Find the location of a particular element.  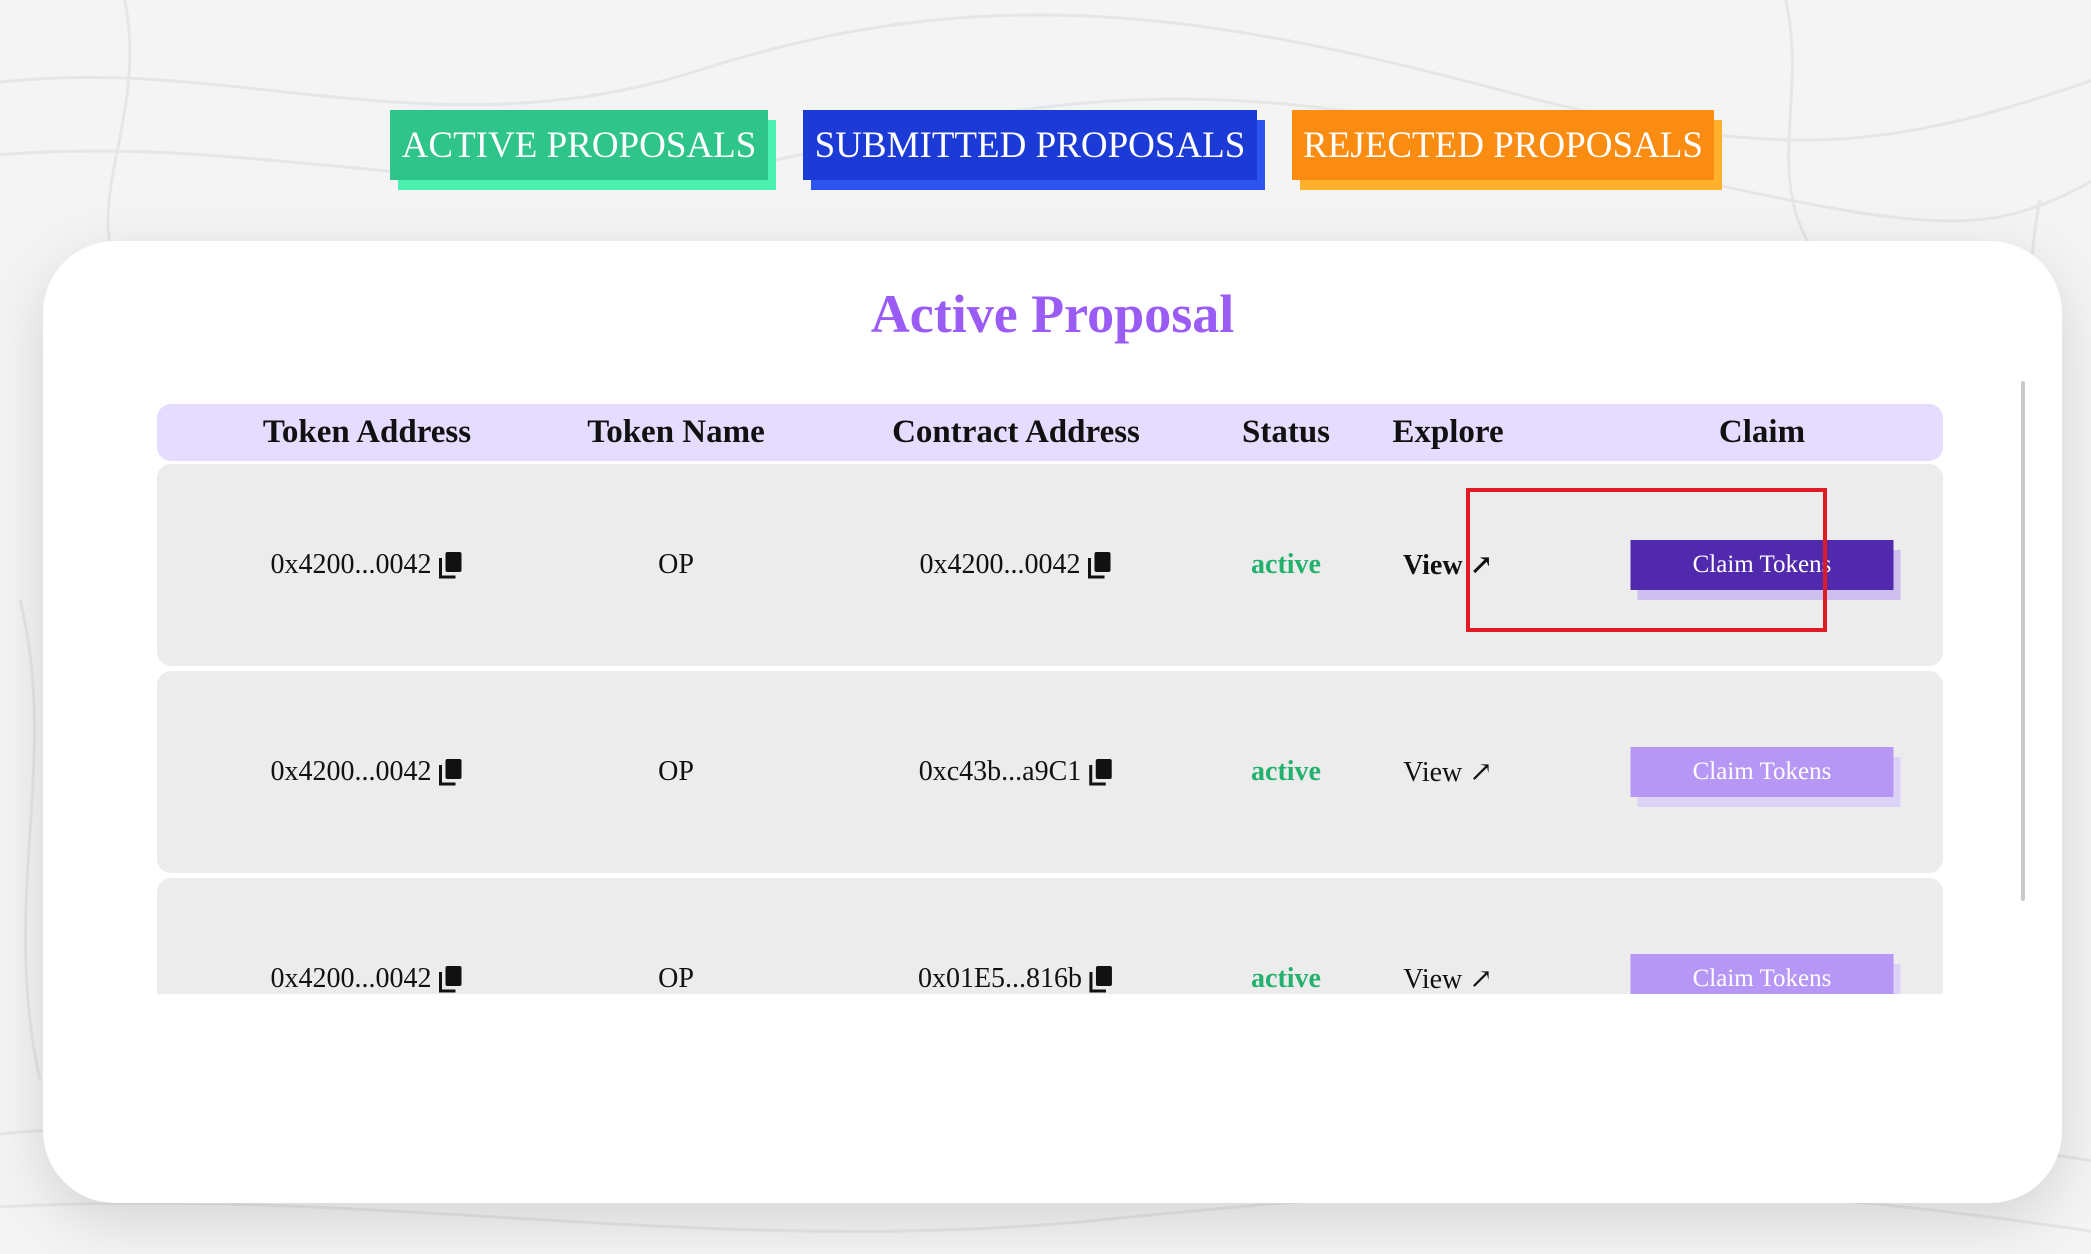

contract-address-cell: 0xc43b...a9C1 is located at coordinates (1016, 772).